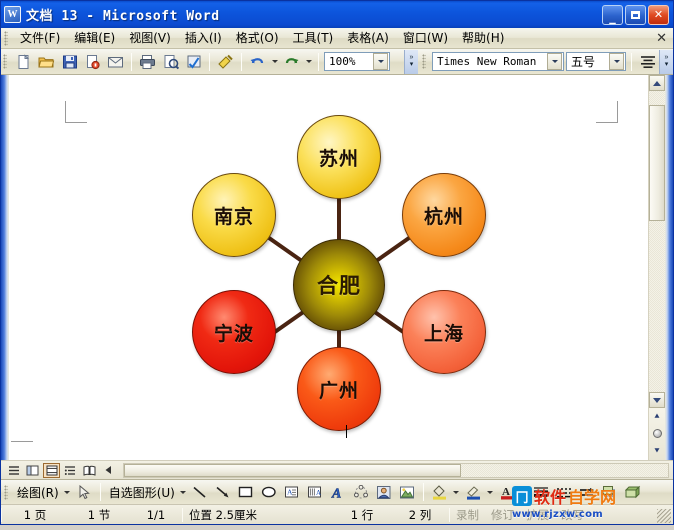 The height and width of the screenshot is (530, 674). What do you see at coordinates (115, 62) in the screenshot?
I see `email-icon` at bounding box center [115, 62].